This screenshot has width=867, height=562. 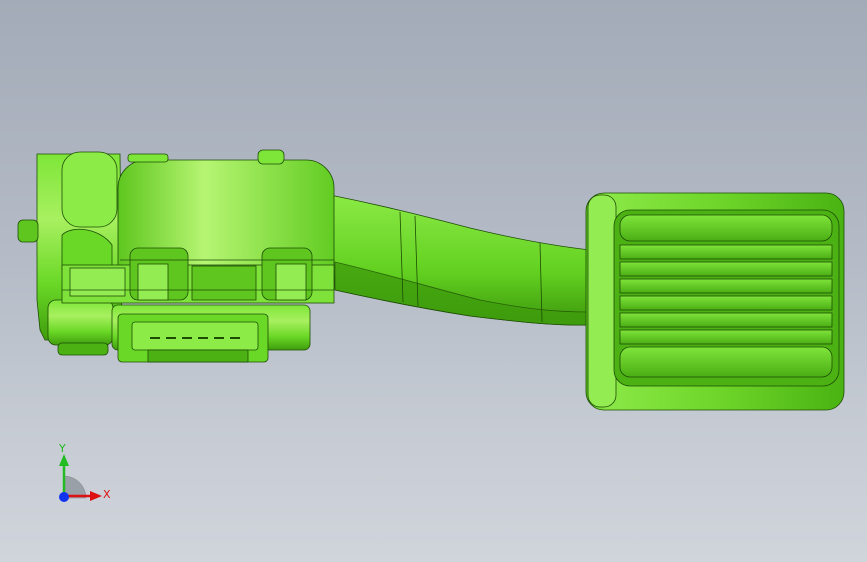 What do you see at coordinates (62, 448) in the screenshot?
I see `y-axis-label: Y` at bounding box center [62, 448].